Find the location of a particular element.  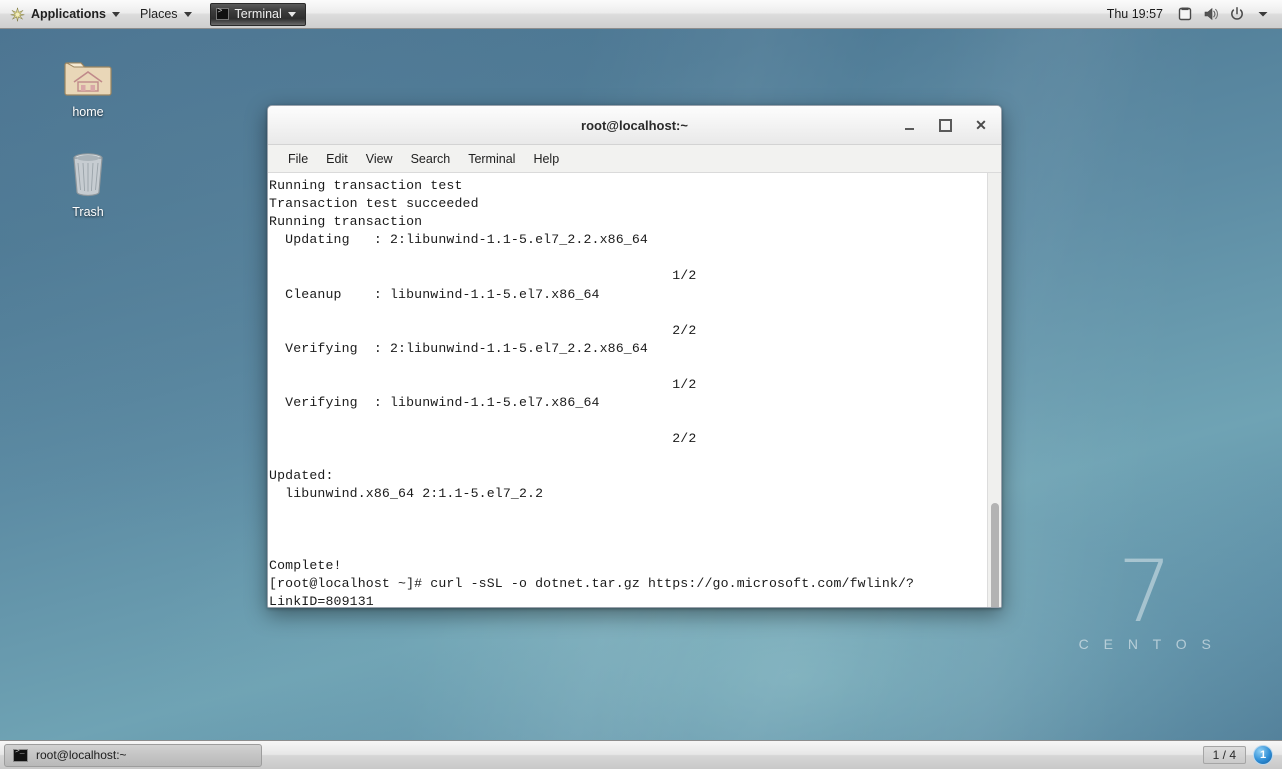

terminal-line: Complete! is located at coordinates (305, 565).